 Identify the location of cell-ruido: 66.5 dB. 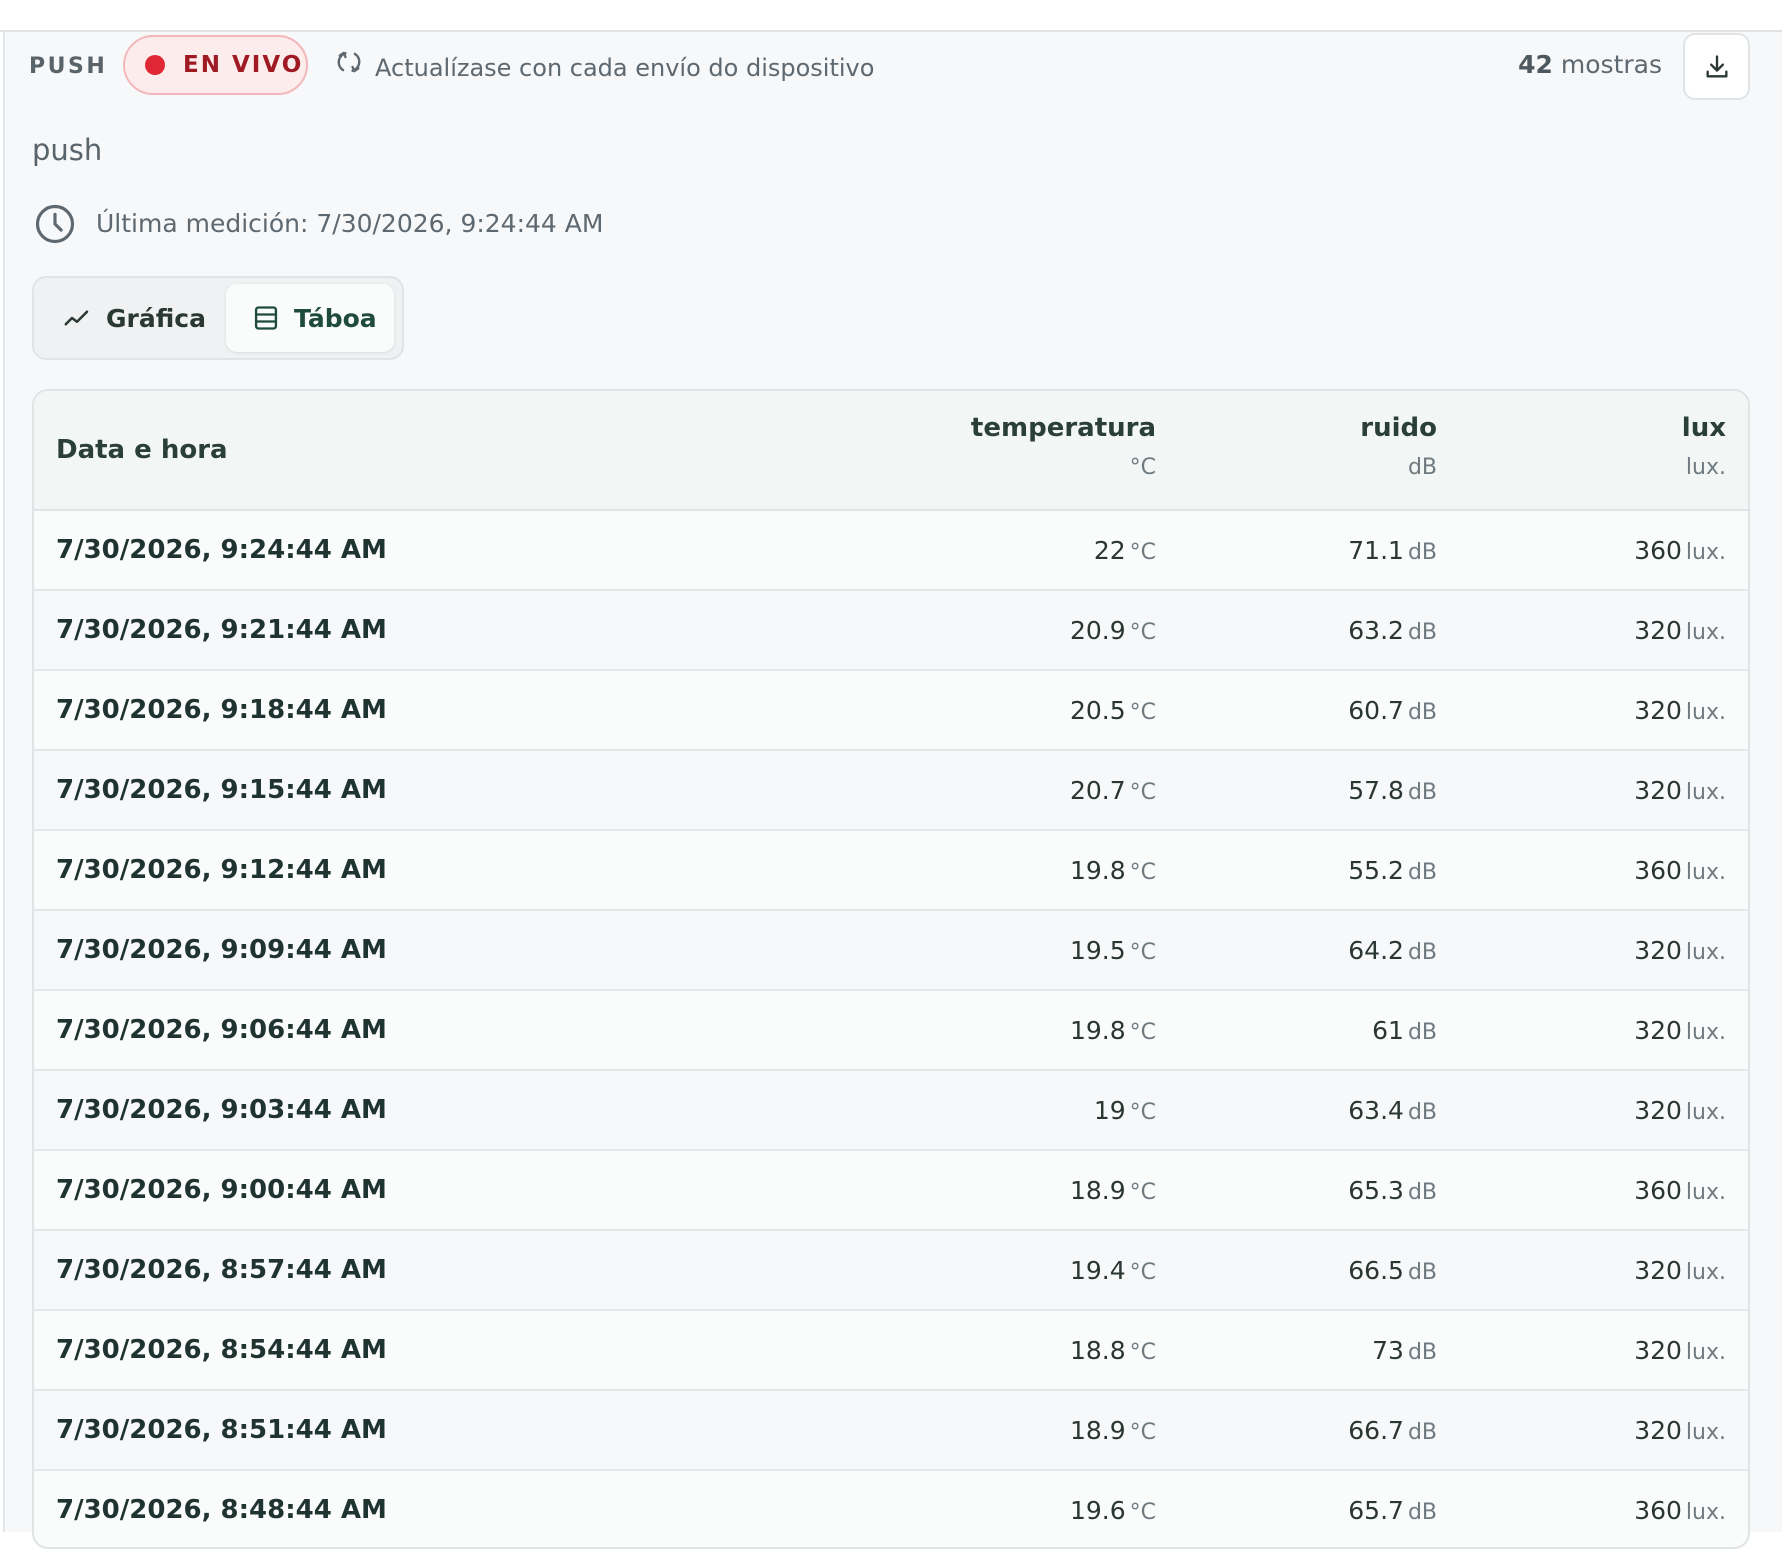
(1392, 1270).